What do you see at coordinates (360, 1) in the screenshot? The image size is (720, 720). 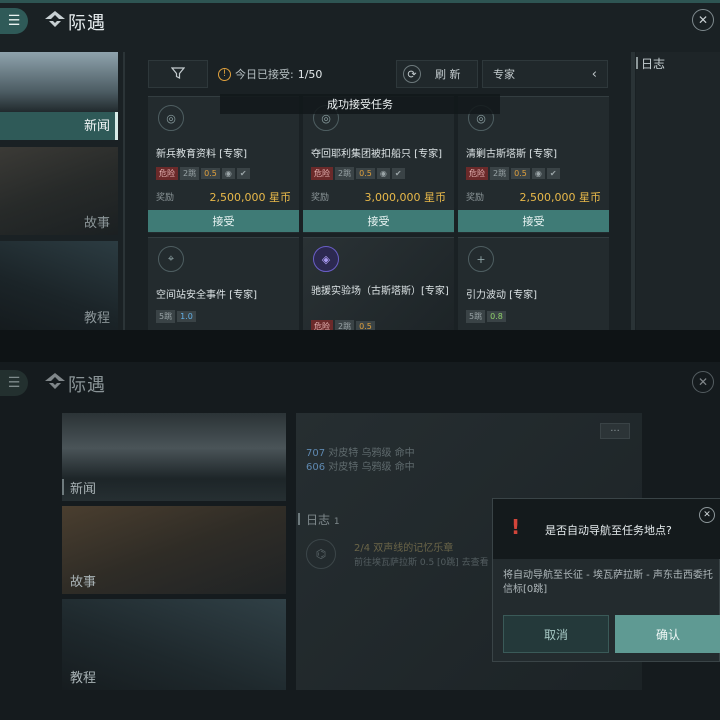 I see `top-border` at bounding box center [360, 1].